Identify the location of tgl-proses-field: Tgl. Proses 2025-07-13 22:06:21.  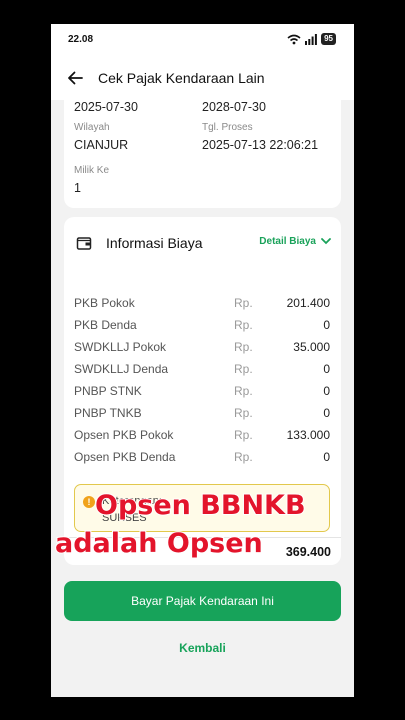
(260, 137).